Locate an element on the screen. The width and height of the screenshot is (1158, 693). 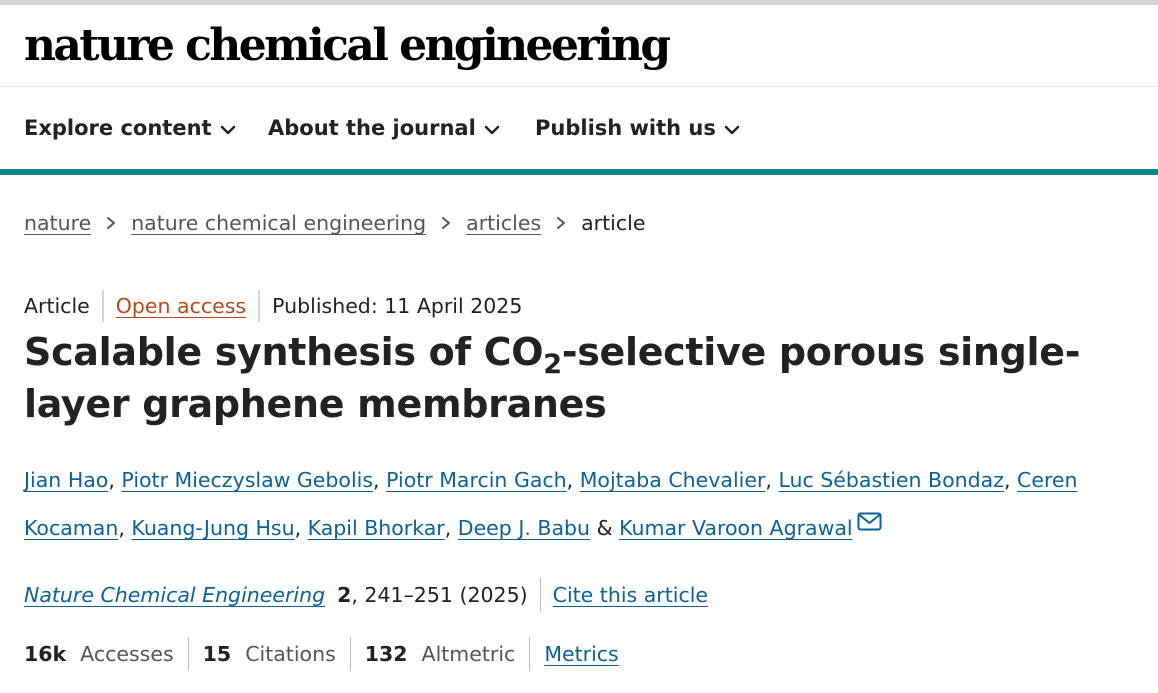
author-link: Luc Sébastien Bondaz is located at coordinates (891, 480).